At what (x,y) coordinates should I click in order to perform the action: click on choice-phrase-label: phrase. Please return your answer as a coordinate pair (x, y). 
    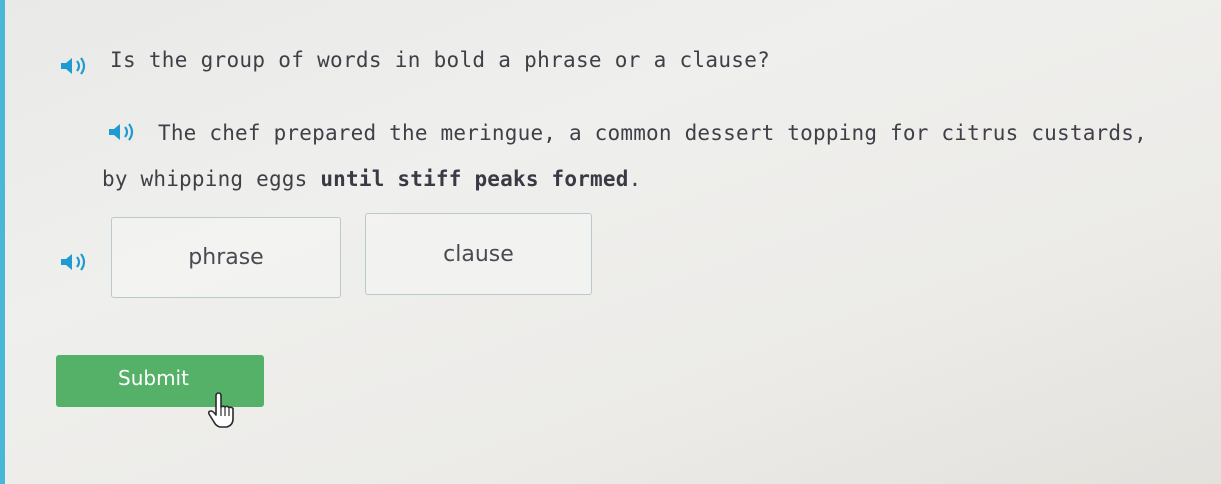
    Looking at the image, I should click on (226, 257).